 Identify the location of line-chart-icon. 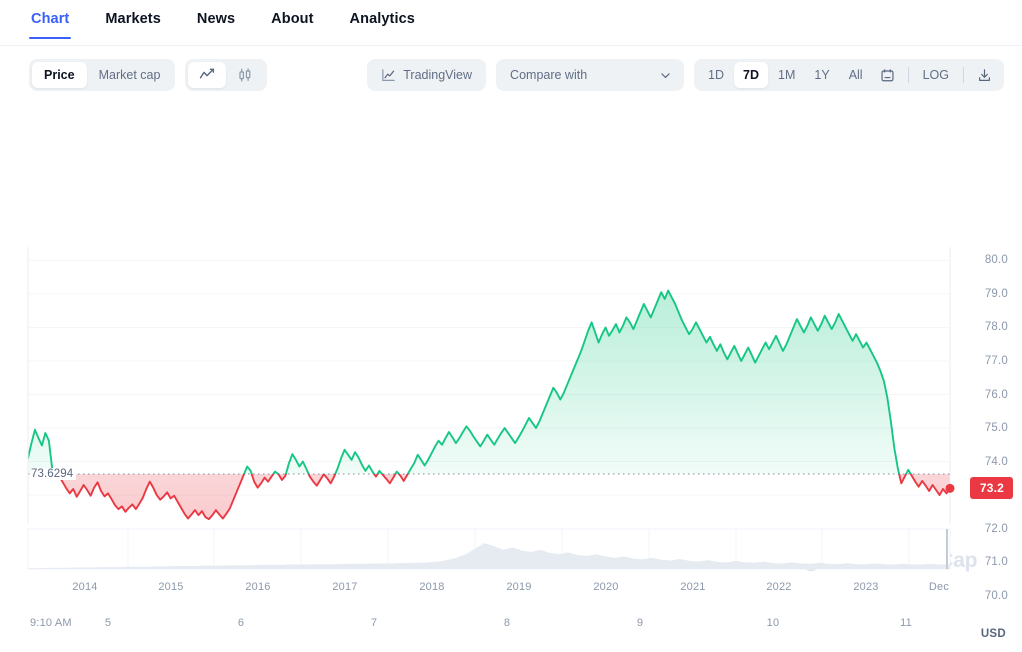
(207, 75).